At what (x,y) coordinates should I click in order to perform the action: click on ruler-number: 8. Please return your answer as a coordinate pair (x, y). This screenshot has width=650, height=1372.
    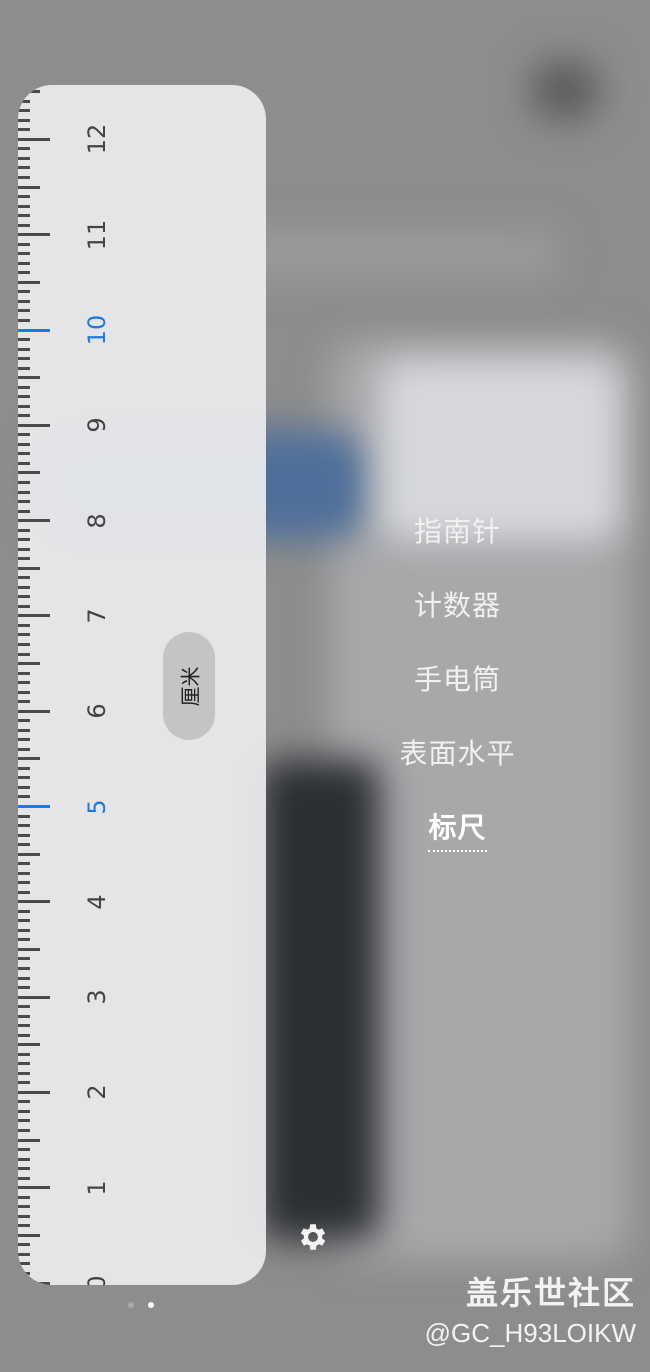
    Looking at the image, I should click on (97, 520).